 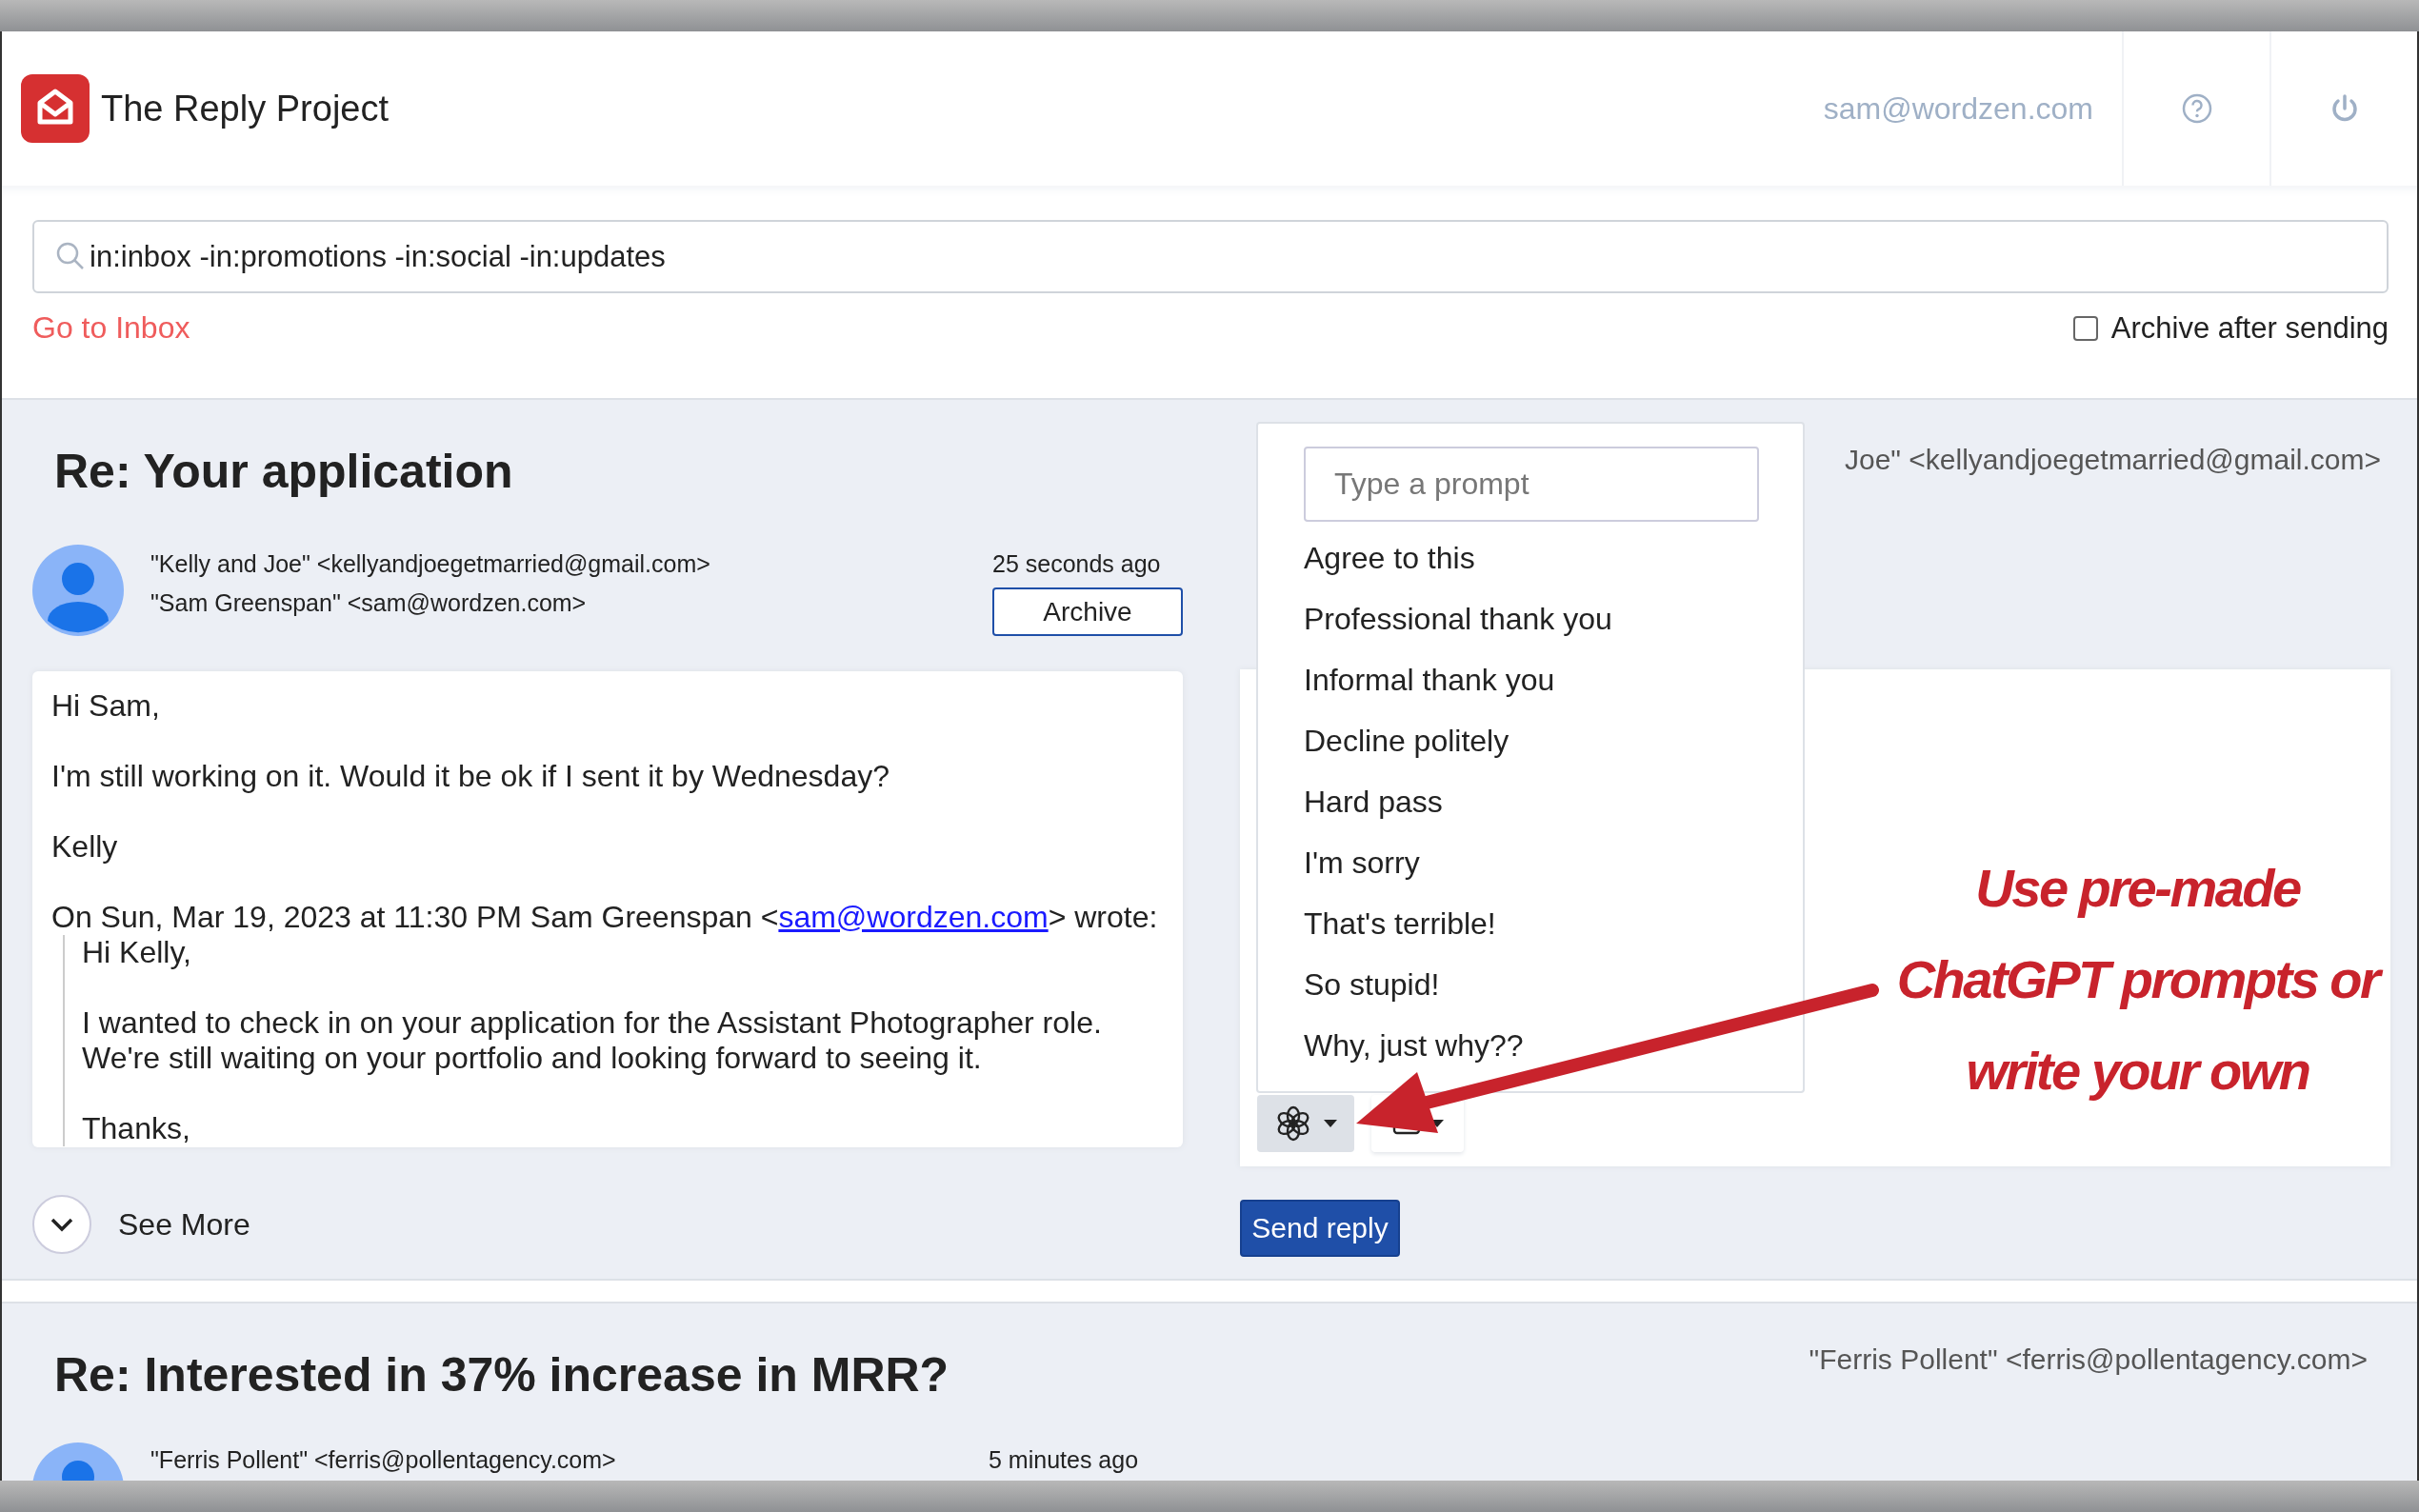 What do you see at coordinates (283, 472) in the screenshot?
I see `email-subject: Re: Your application` at bounding box center [283, 472].